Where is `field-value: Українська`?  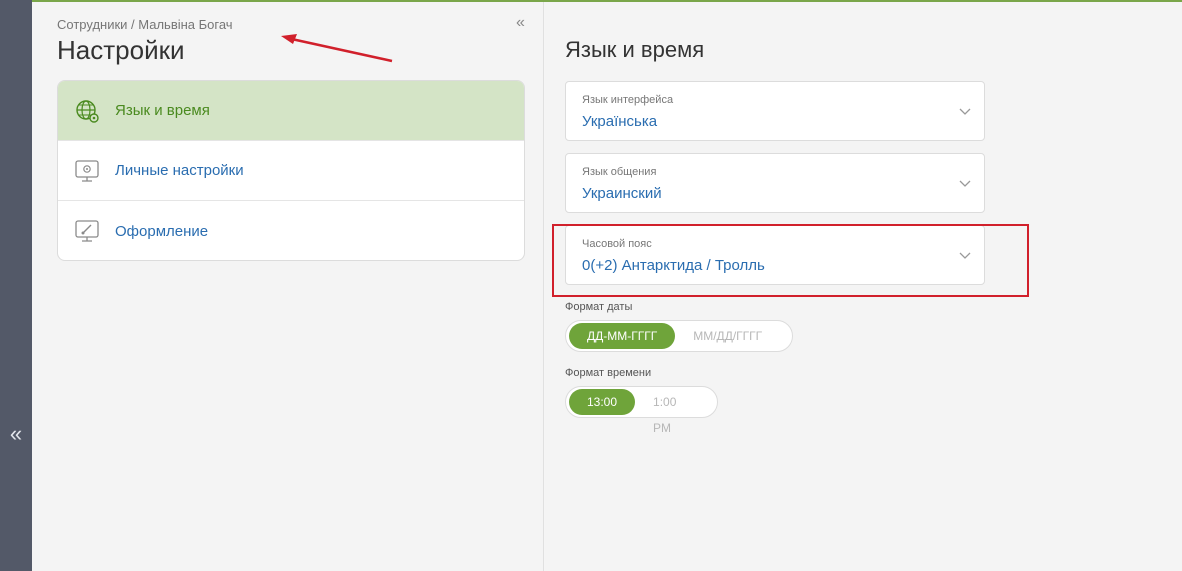 field-value: Українська is located at coordinates (620, 121).